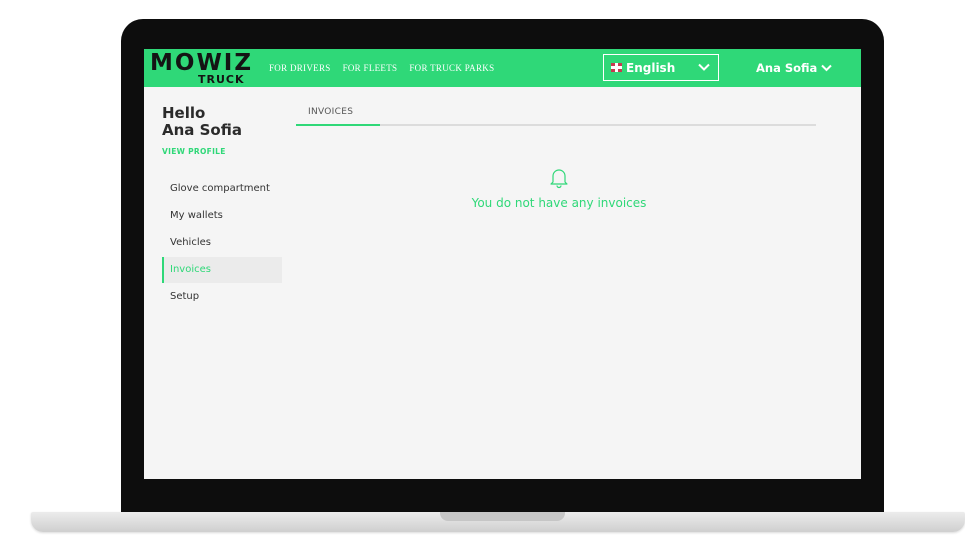 The height and width of the screenshot is (536, 965). I want to click on view-profile-link: VIEW PROFILE, so click(194, 151).